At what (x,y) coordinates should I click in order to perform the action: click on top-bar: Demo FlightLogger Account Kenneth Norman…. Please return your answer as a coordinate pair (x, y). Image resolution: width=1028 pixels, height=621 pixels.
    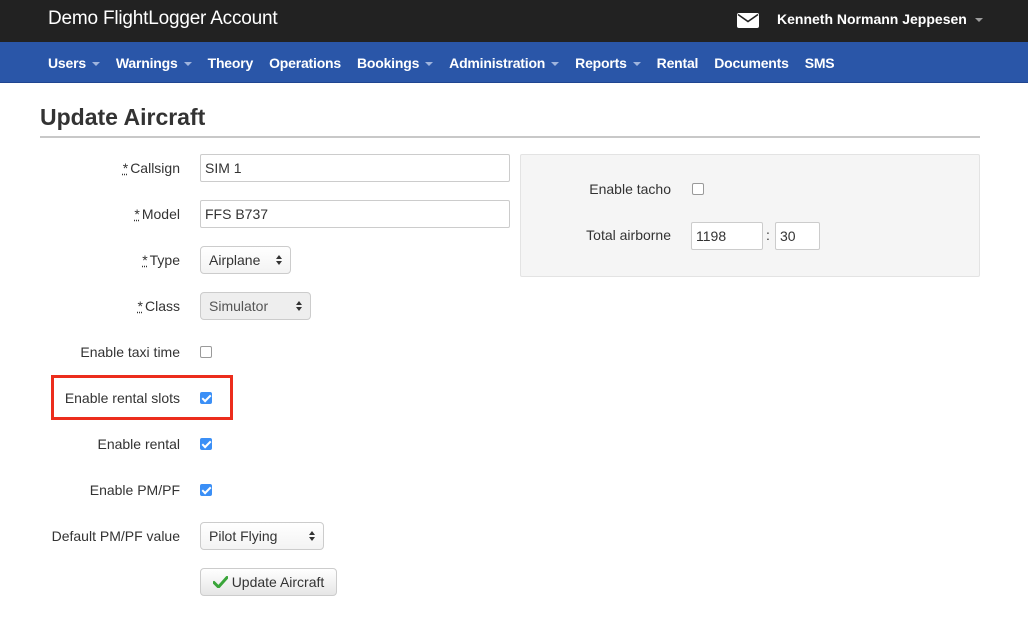
    Looking at the image, I should click on (514, 21).